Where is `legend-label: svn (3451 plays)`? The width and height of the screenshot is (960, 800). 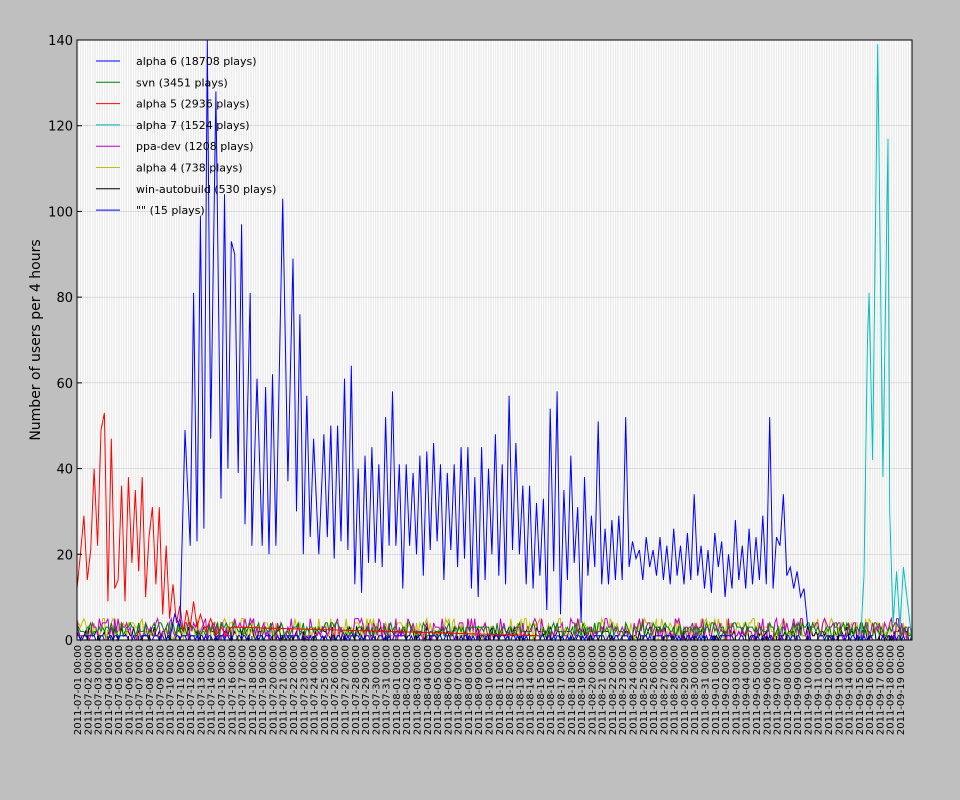 legend-label: svn (3451 plays) is located at coordinates (182, 82).